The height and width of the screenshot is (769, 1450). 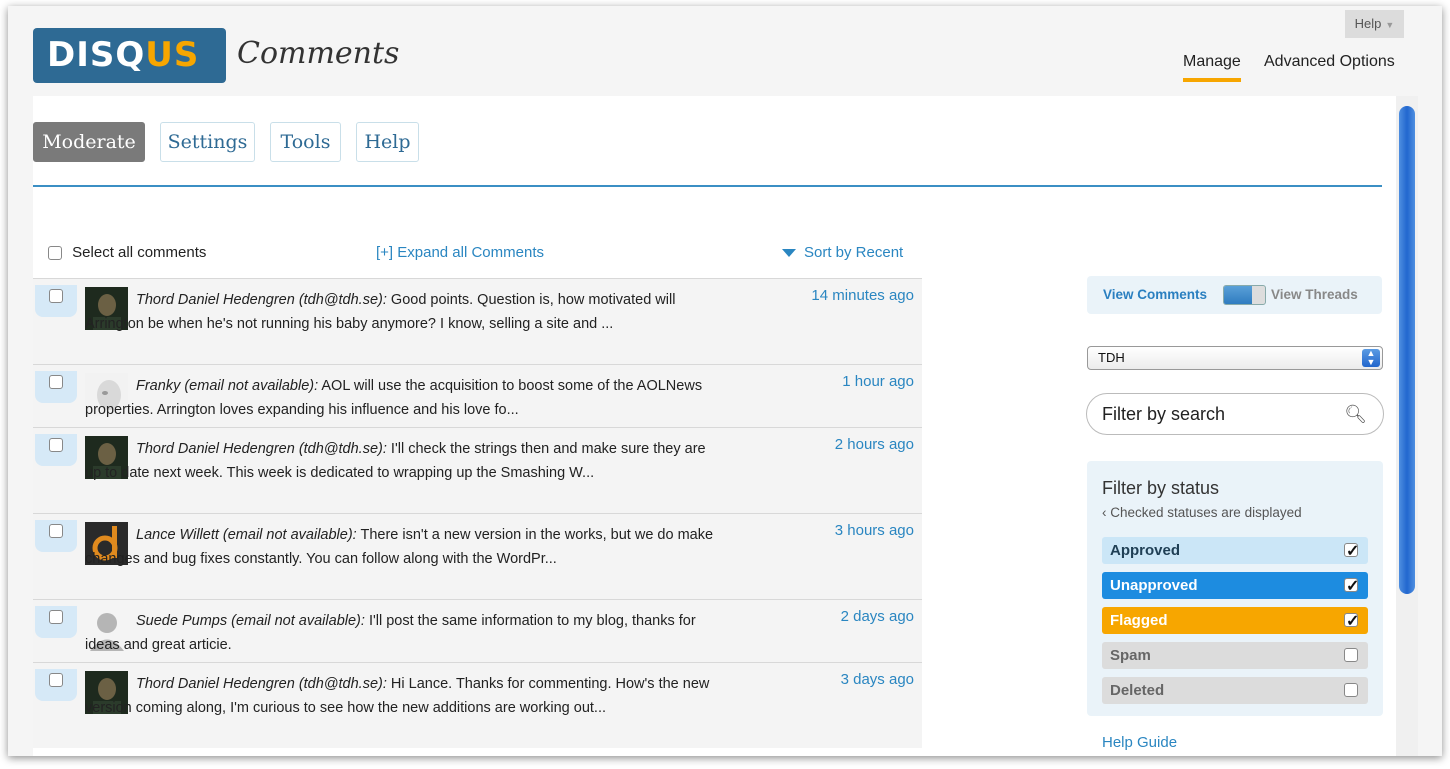 What do you see at coordinates (1235, 414) in the screenshot?
I see `search-input: Filter by search 🔍︎` at bounding box center [1235, 414].